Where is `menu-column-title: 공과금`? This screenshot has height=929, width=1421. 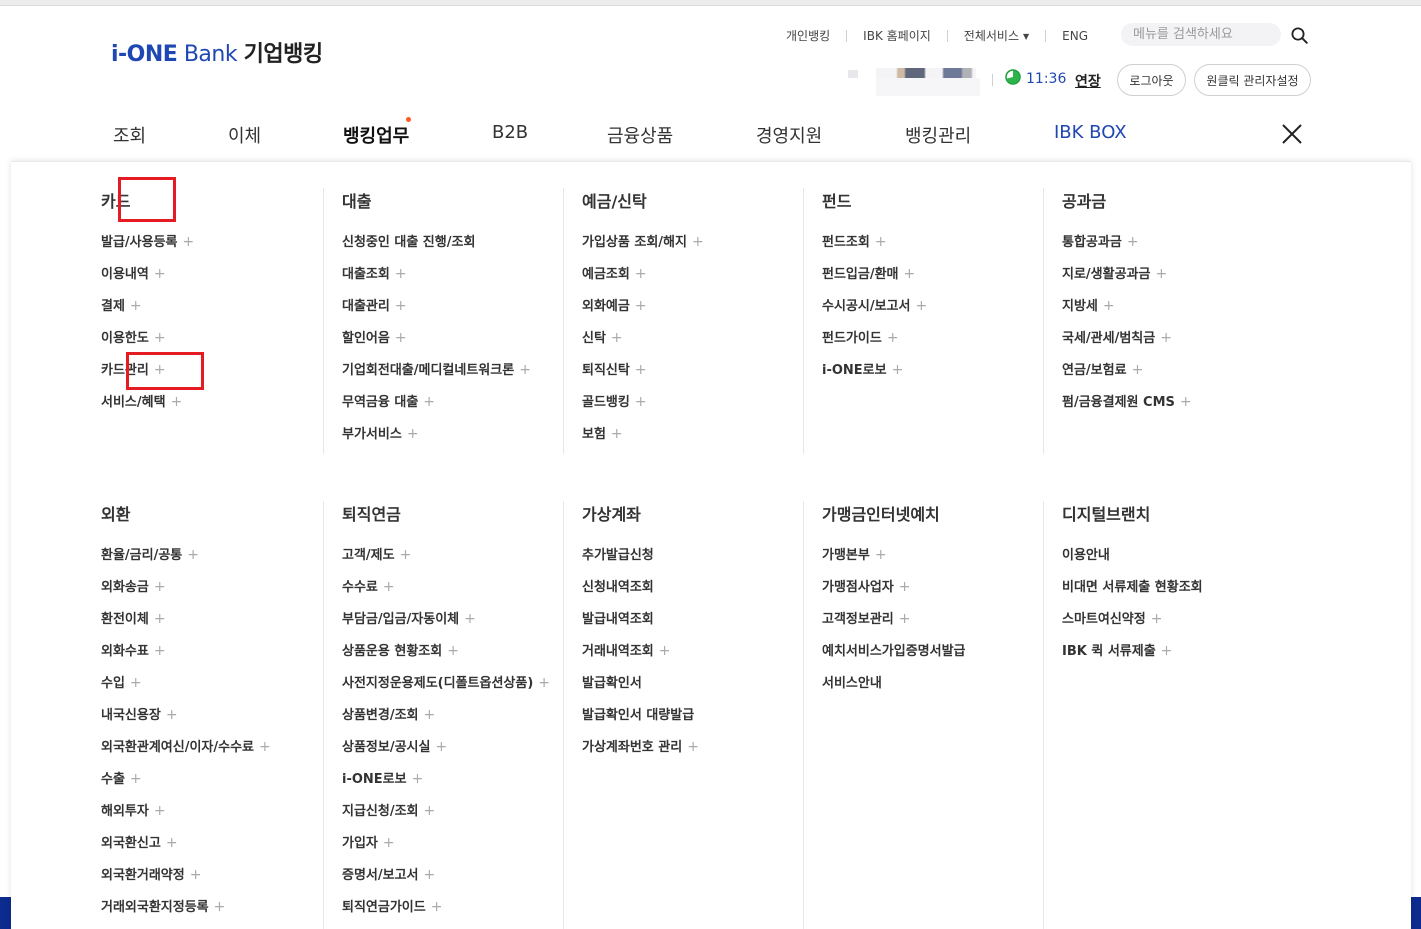
menu-column-title: 공과금 is located at coordinates (1084, 200).